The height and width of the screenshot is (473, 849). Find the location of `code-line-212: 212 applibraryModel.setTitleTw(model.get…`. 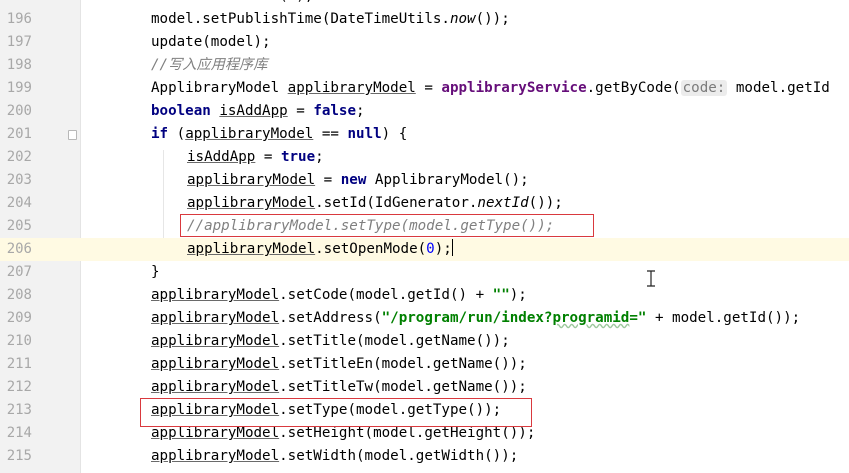

code-line-212: 212 applibraryModel.setTitleTw(model.get… is located at coordinates (424, 387).